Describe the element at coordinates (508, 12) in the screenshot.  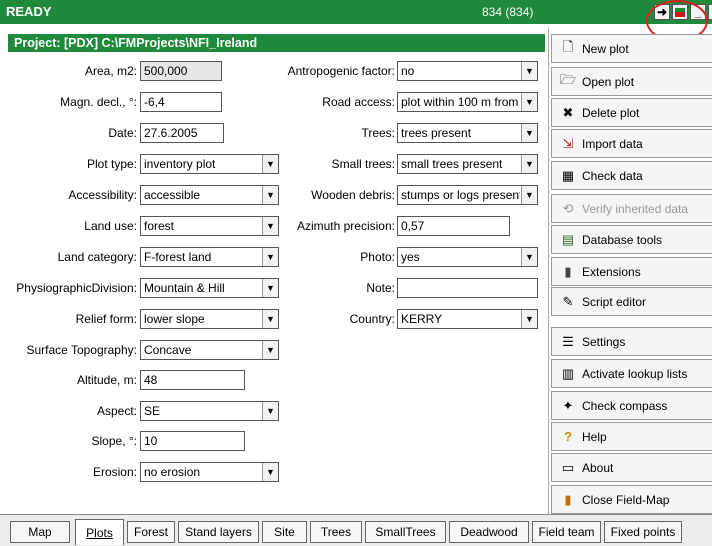
I see `record-count: 834 (834)` at that location.